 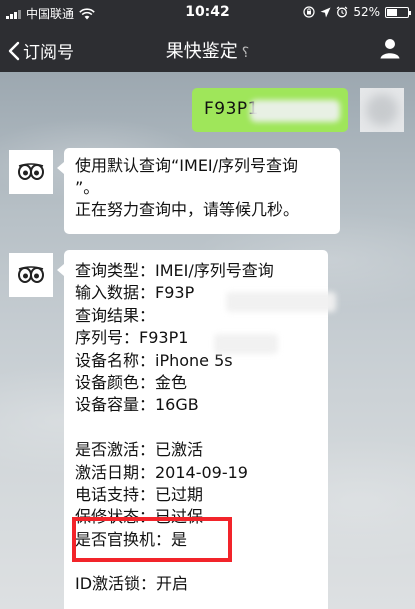 I want to click on nav-bar: 订阅号 果快鉴定 ⸮, so click(x=207, y=49).